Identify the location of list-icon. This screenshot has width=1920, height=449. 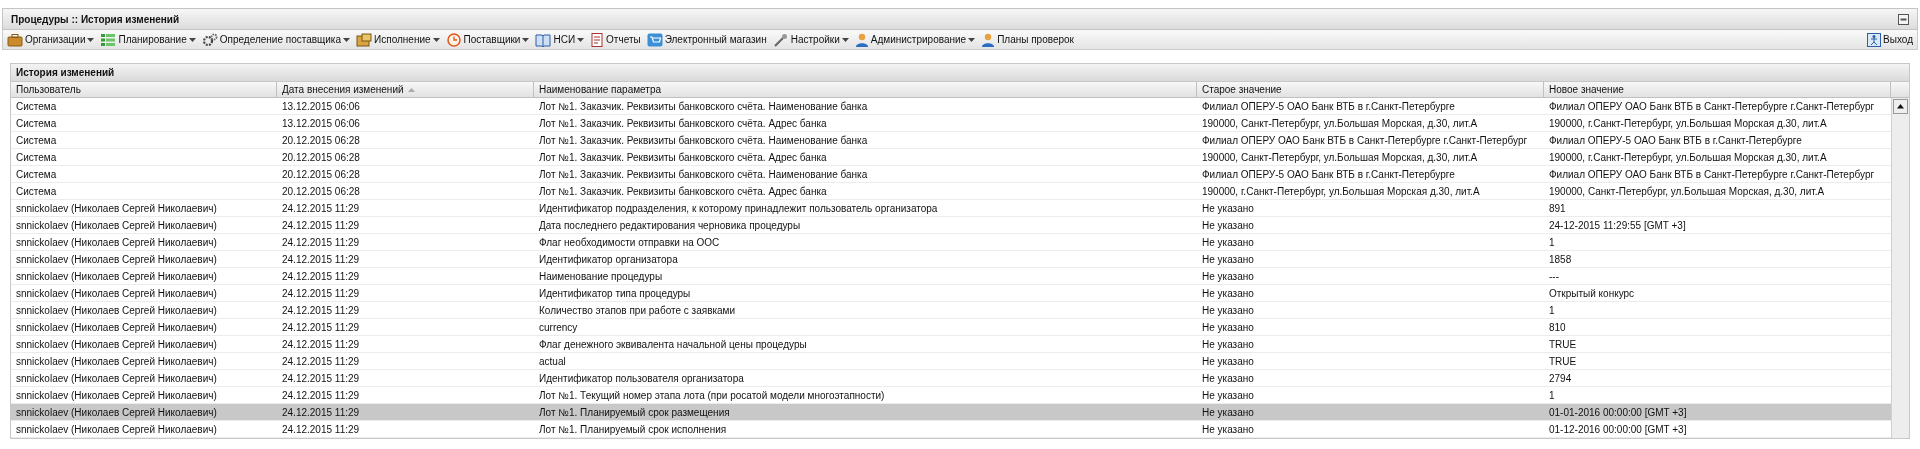
(108, 39).